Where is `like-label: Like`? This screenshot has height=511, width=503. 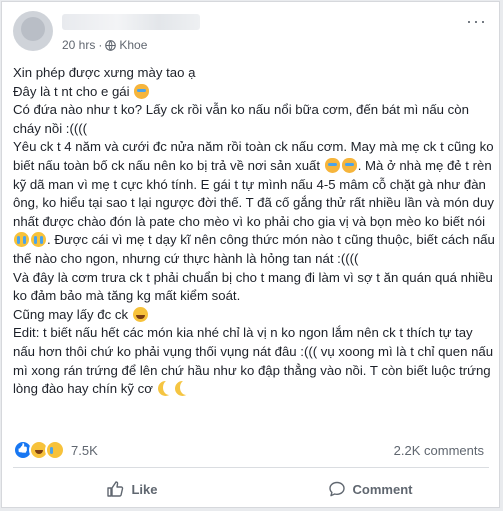
like-label: Like is located at coordinates (144, 489).